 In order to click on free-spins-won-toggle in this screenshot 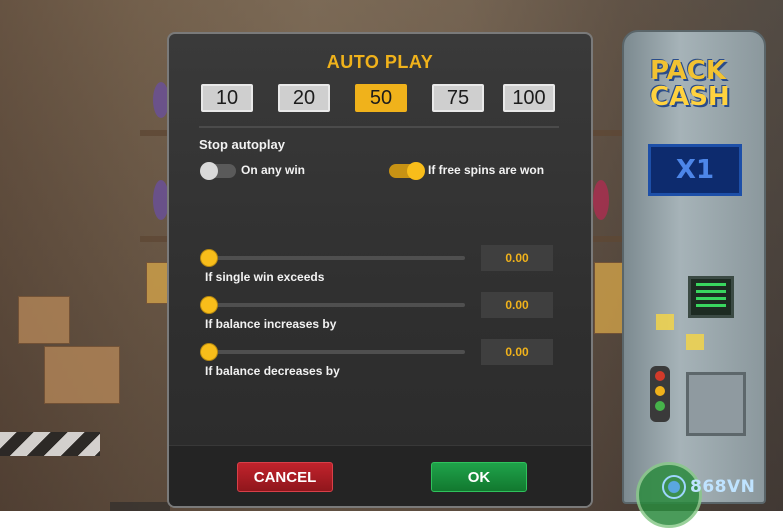, I will do `click(407, 171)`.